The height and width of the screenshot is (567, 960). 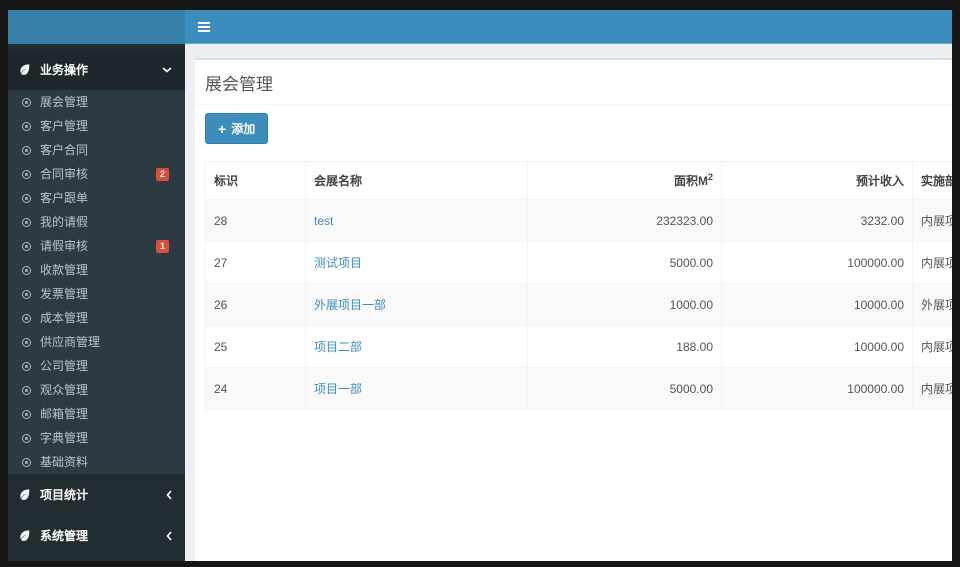 What do you see at coordinates (96, 318) in the screenshot?
I see `sidebar-item-cost-management: 成本管理` at bounding box center [96, 318].